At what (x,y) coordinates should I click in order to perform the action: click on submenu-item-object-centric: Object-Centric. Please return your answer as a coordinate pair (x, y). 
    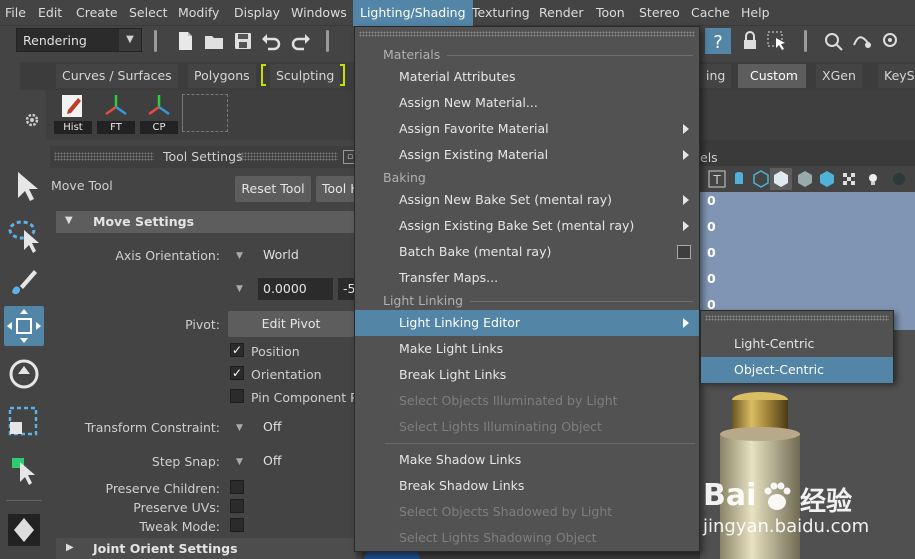
    Looking at the image, I should click on (797, 370).